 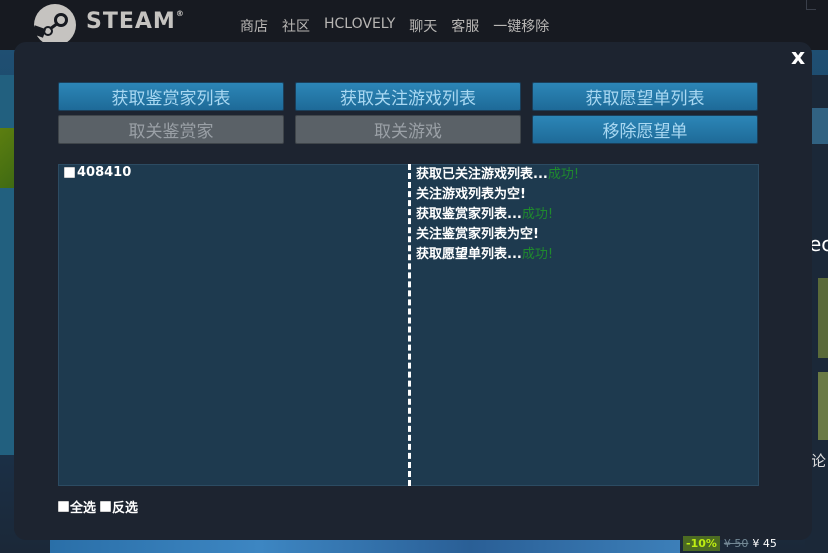 I want to click on nav-support: 客服, so click(x=465, y=26).